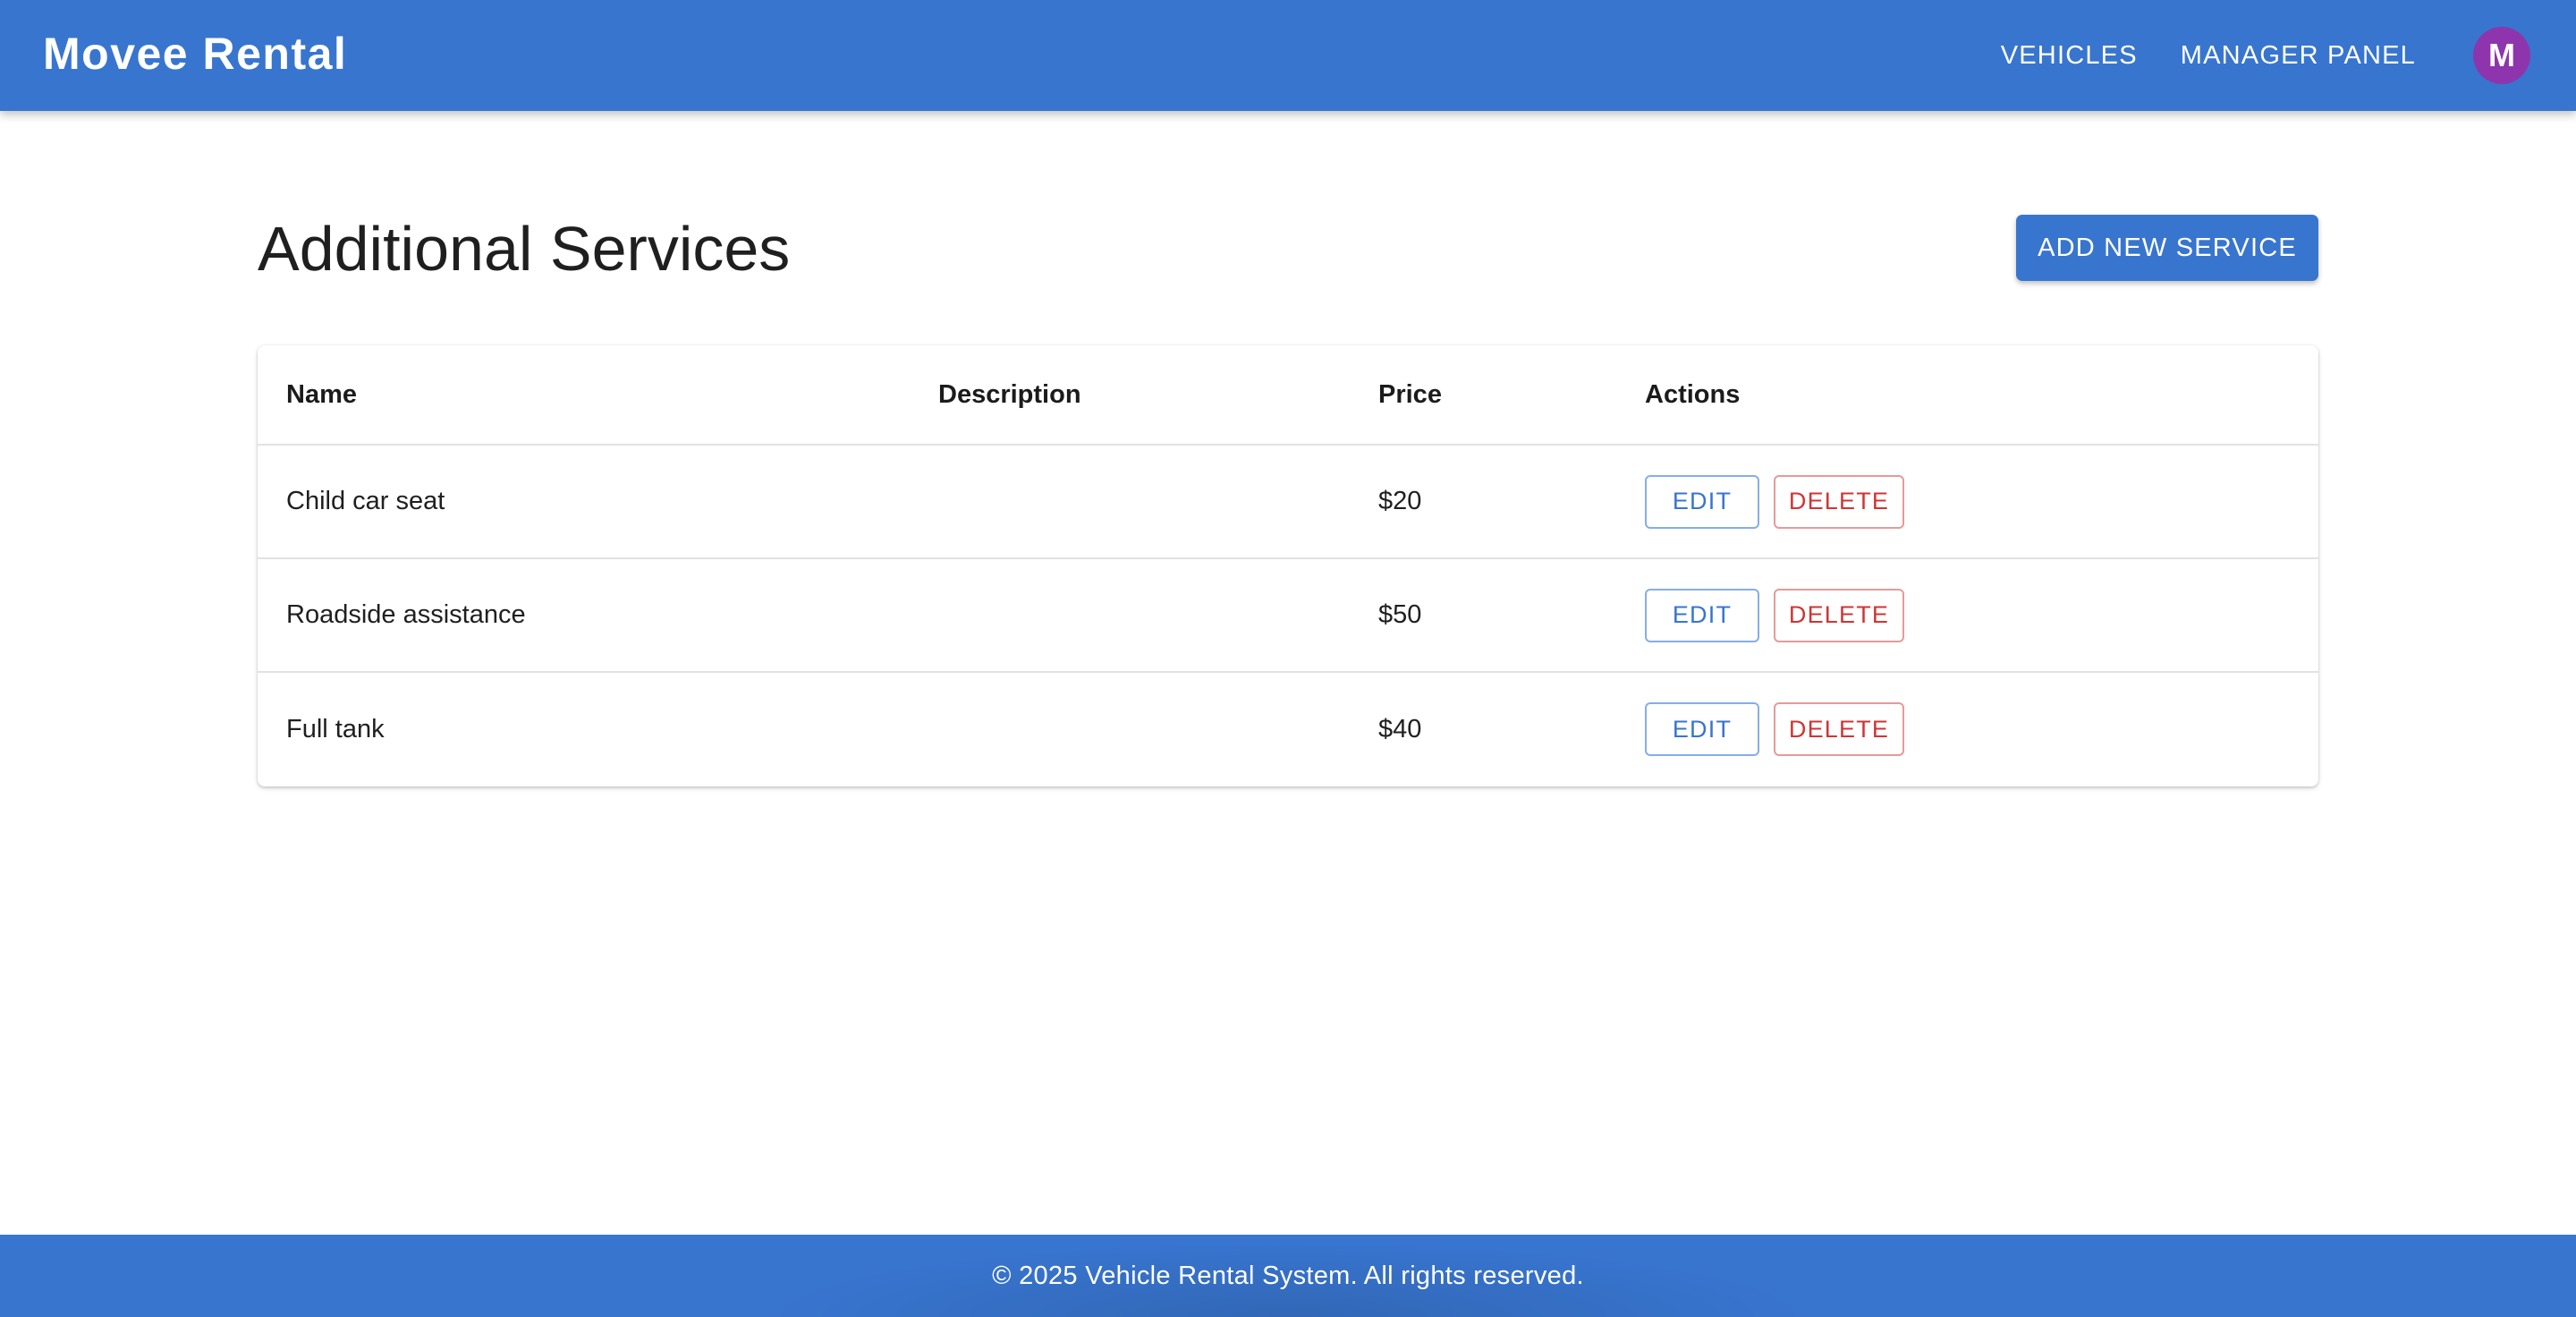 The height and width of the screenshot is (1317, 2576). What do you see at coordinates (1483, 616) in the screenshot?
I see `service-price-cell: $50` at bounding box center [1483, 616].